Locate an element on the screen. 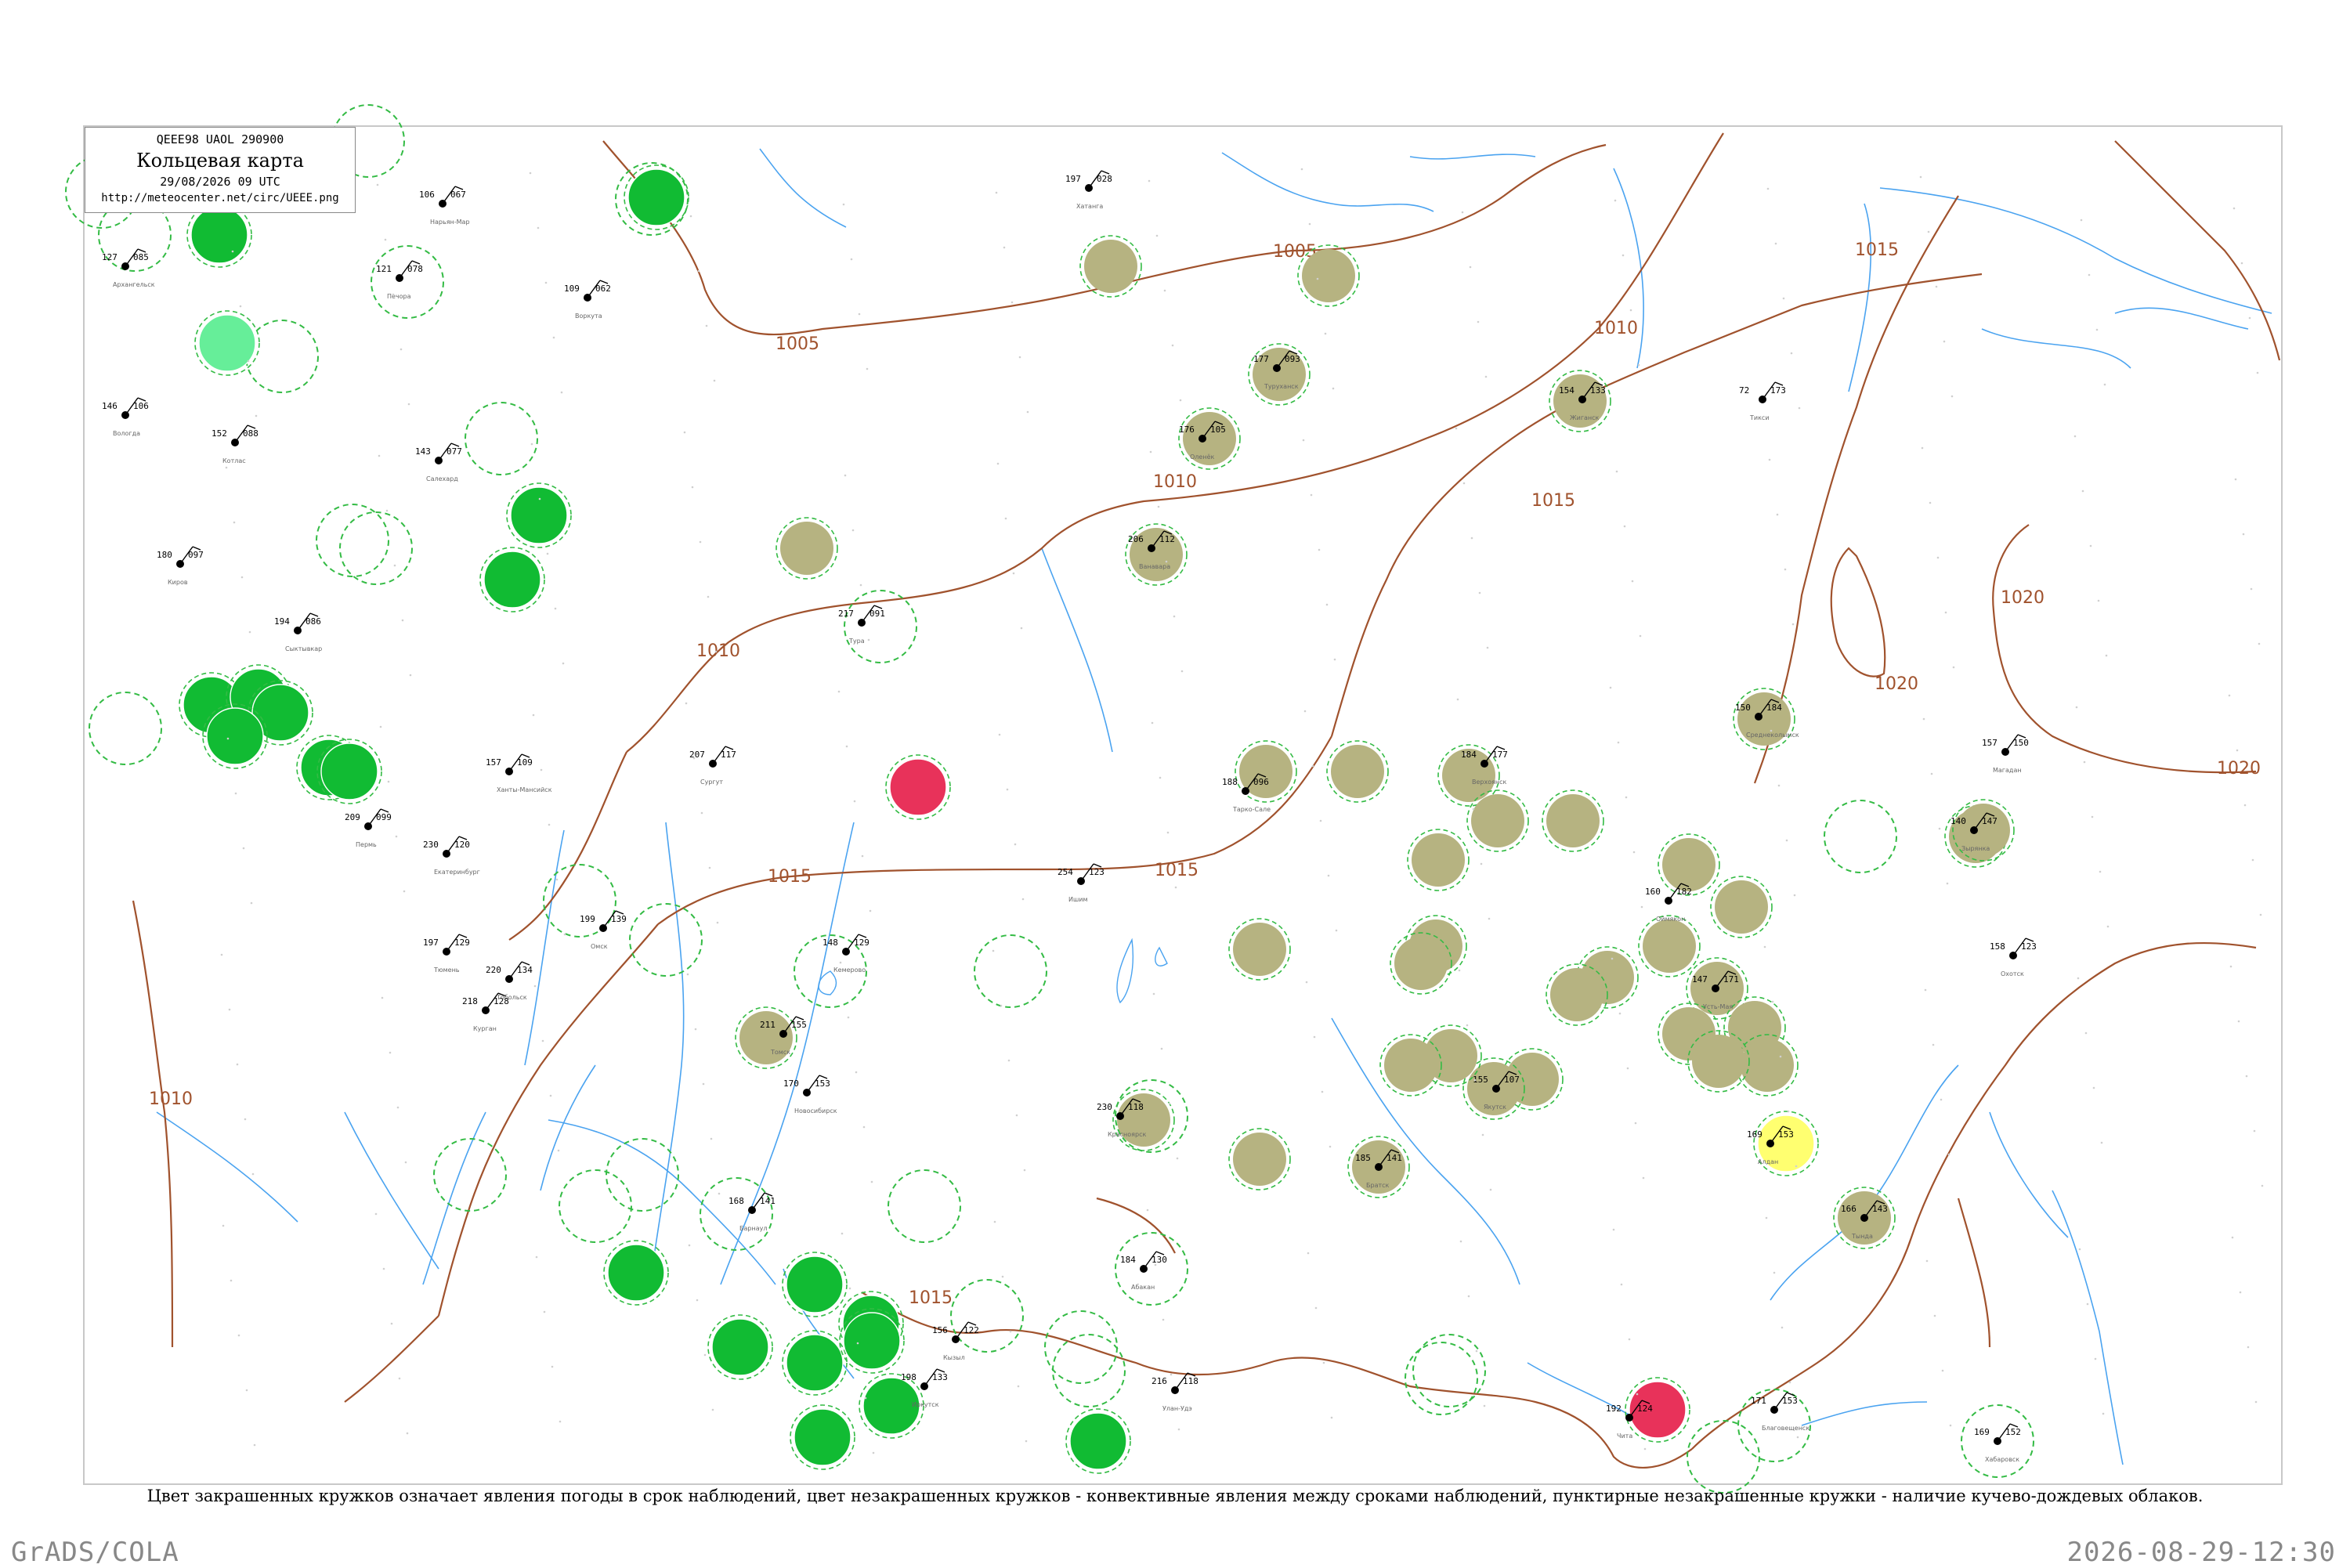  station-pressure: 182 is located at coordinates (1684, 892).